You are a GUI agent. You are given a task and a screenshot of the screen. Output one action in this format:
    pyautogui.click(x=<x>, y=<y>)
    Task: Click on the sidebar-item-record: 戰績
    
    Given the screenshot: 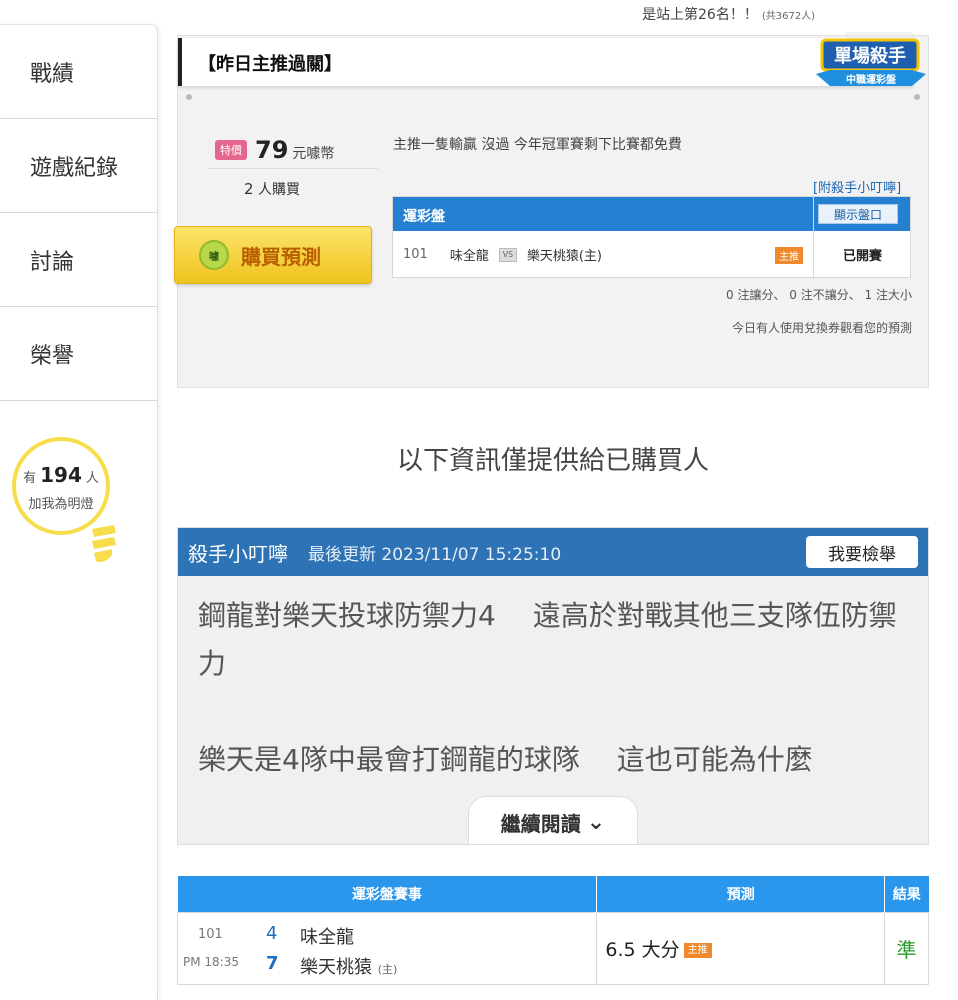 What is the action you would take?
    pyautogui.click(x=78, y=72)
    